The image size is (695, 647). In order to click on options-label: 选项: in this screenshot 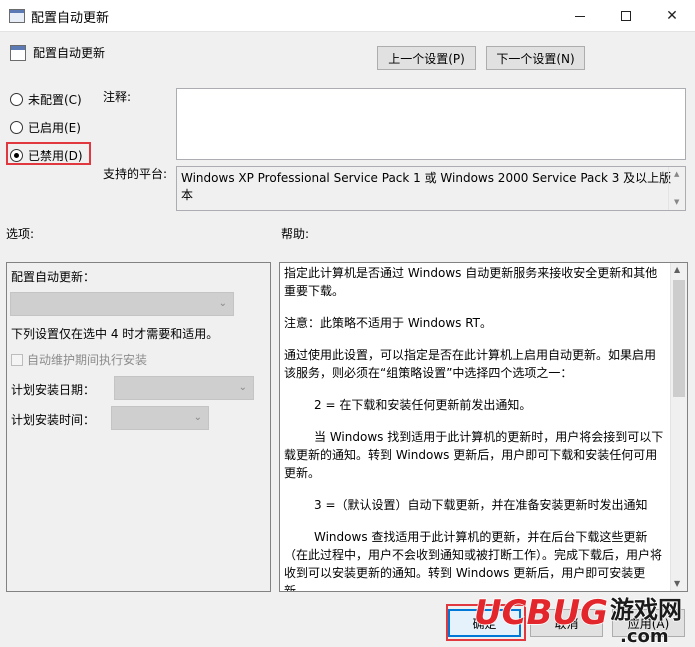, I will do `click(20, 234)`.